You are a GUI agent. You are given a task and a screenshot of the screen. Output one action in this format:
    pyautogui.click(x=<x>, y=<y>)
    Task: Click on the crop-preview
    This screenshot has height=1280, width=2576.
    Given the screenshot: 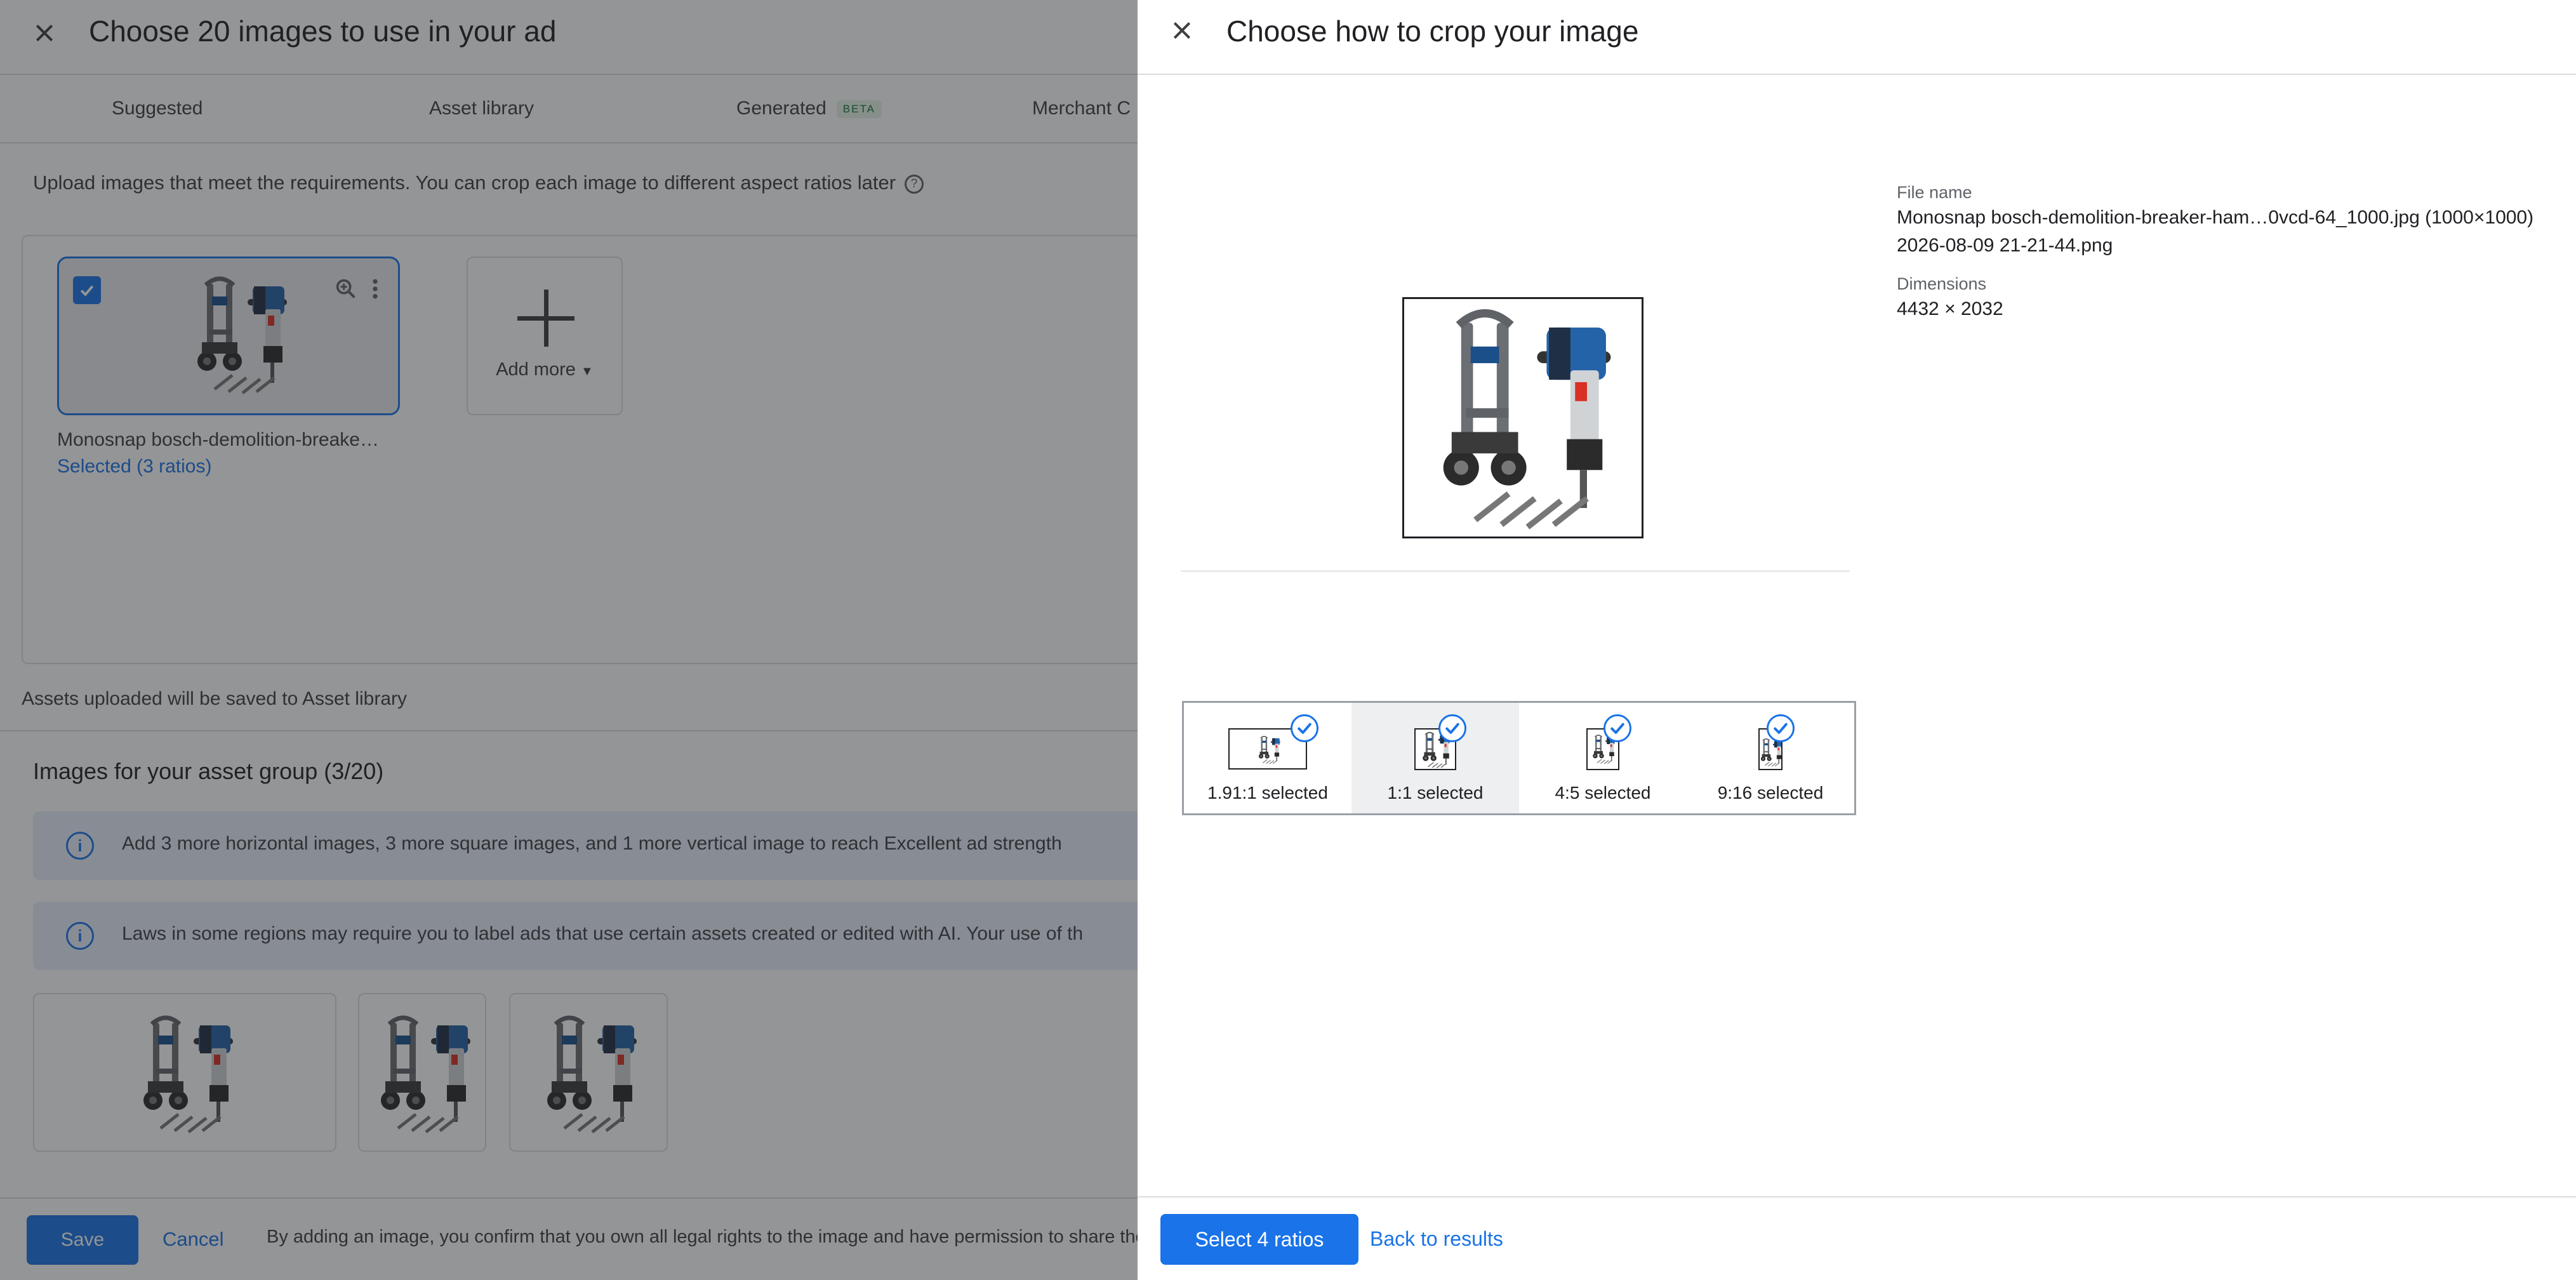 What is the action you would take?
    pyautogui.click(x=1522, y=417)
    